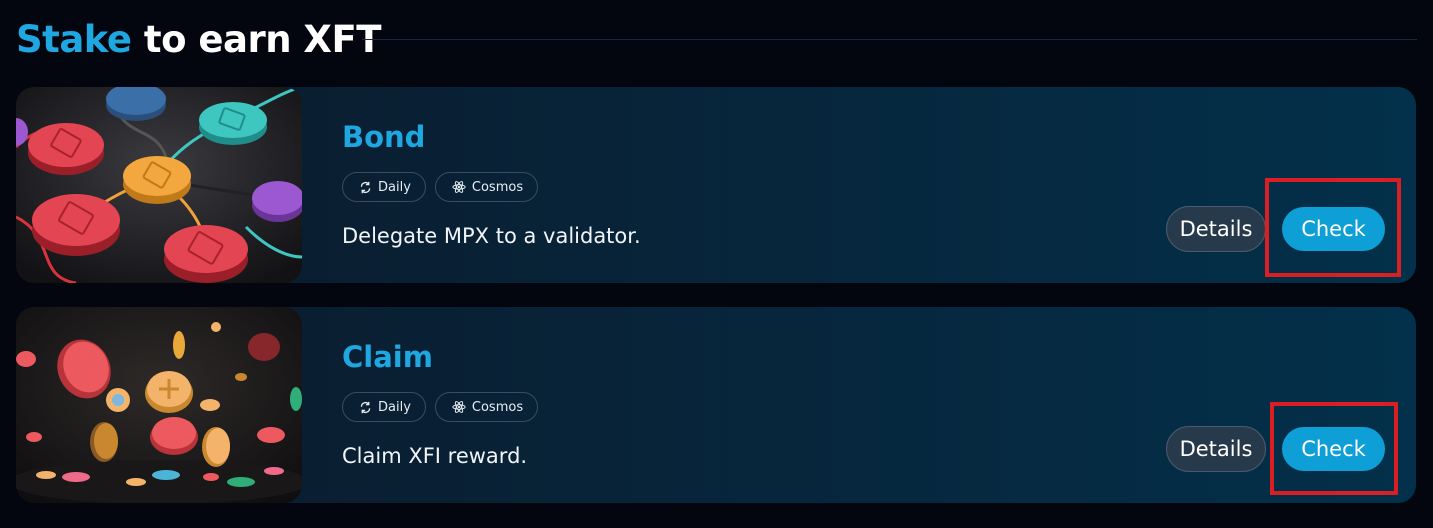 This screenshot has width=1433, height=528. What do you see at coordinates (159, 185) in the screenshot?
I see `network-nodes-image` at bounding box center [159, 185].